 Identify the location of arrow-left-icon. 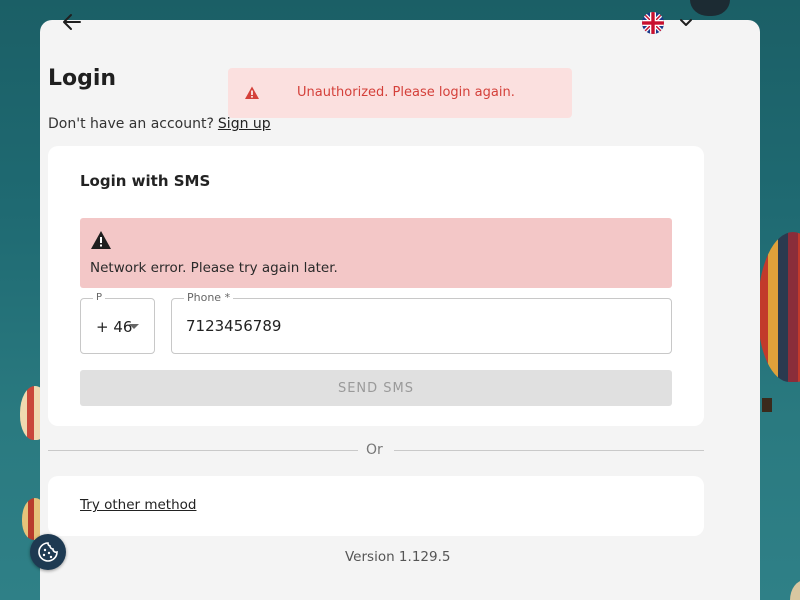
(72, 22).